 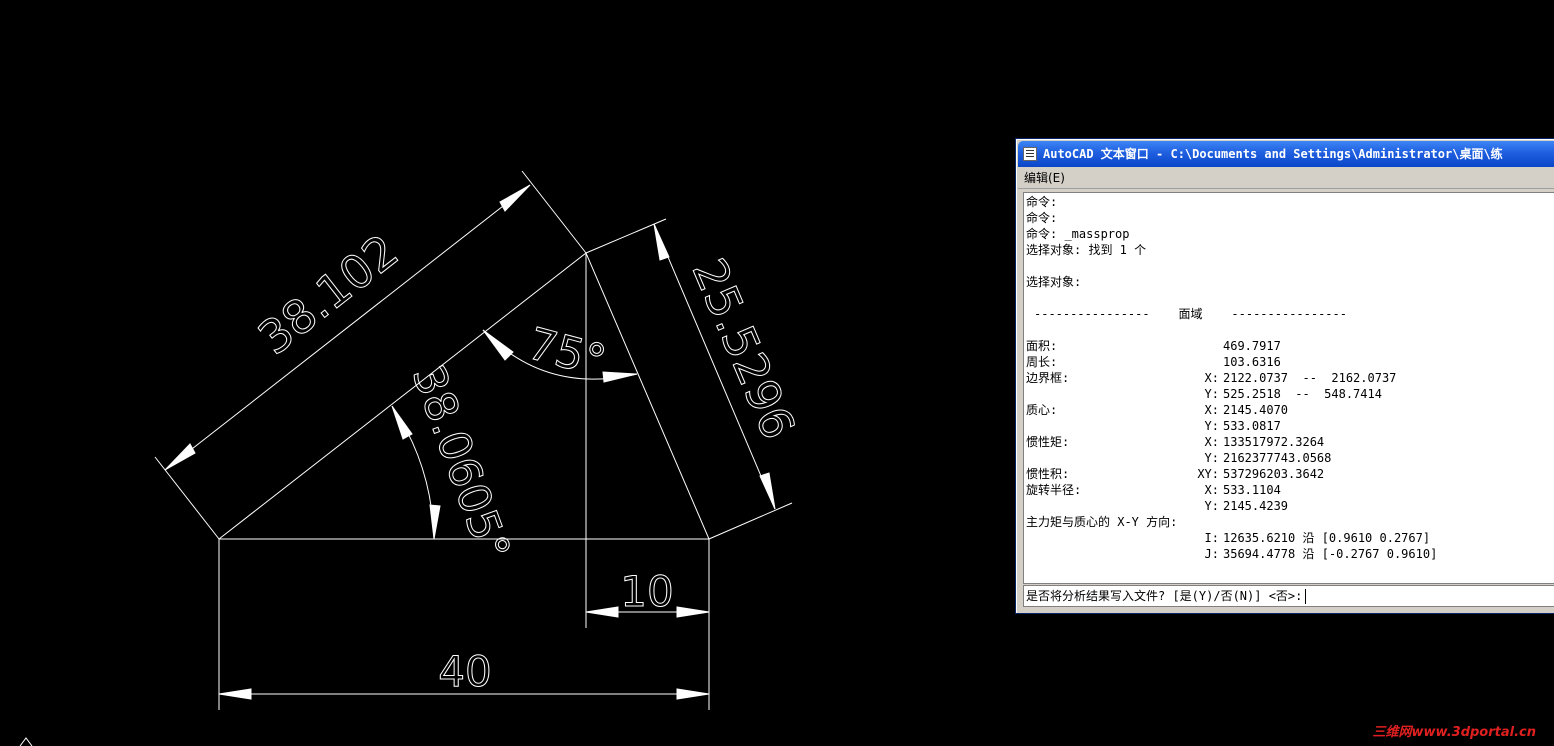 What do you see at coordinates (180, 457) in the screenshot?
I see `dim1-arrow-a` at bounding box center [180, 457].